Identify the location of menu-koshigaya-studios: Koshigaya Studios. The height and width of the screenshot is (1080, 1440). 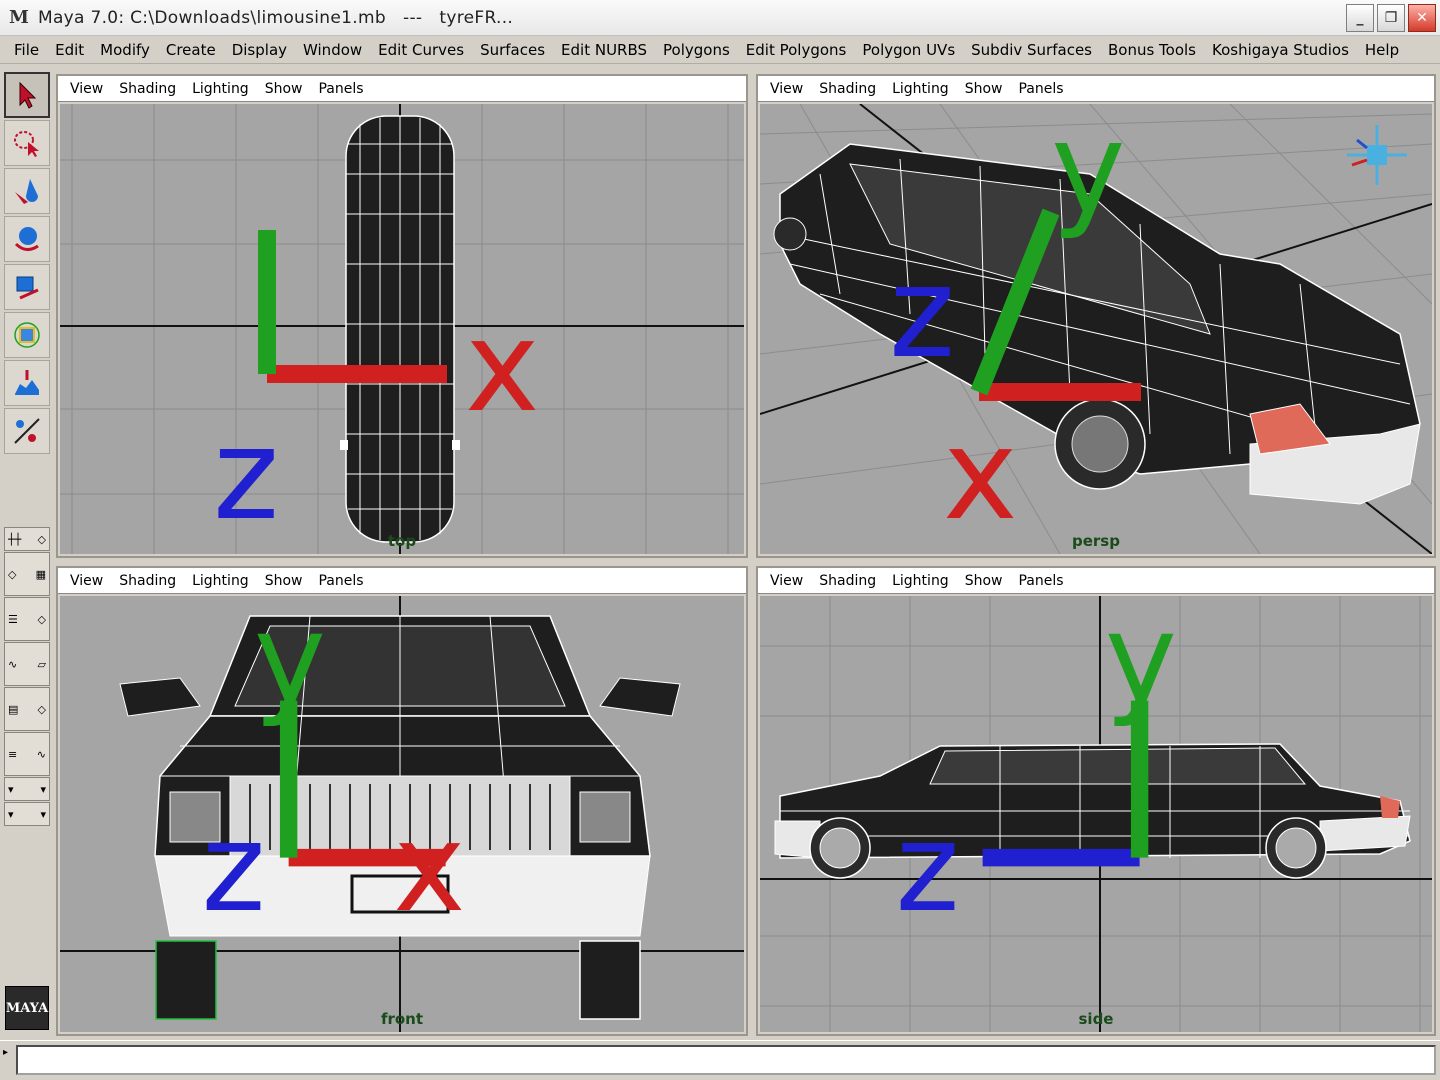
(1280, 50).